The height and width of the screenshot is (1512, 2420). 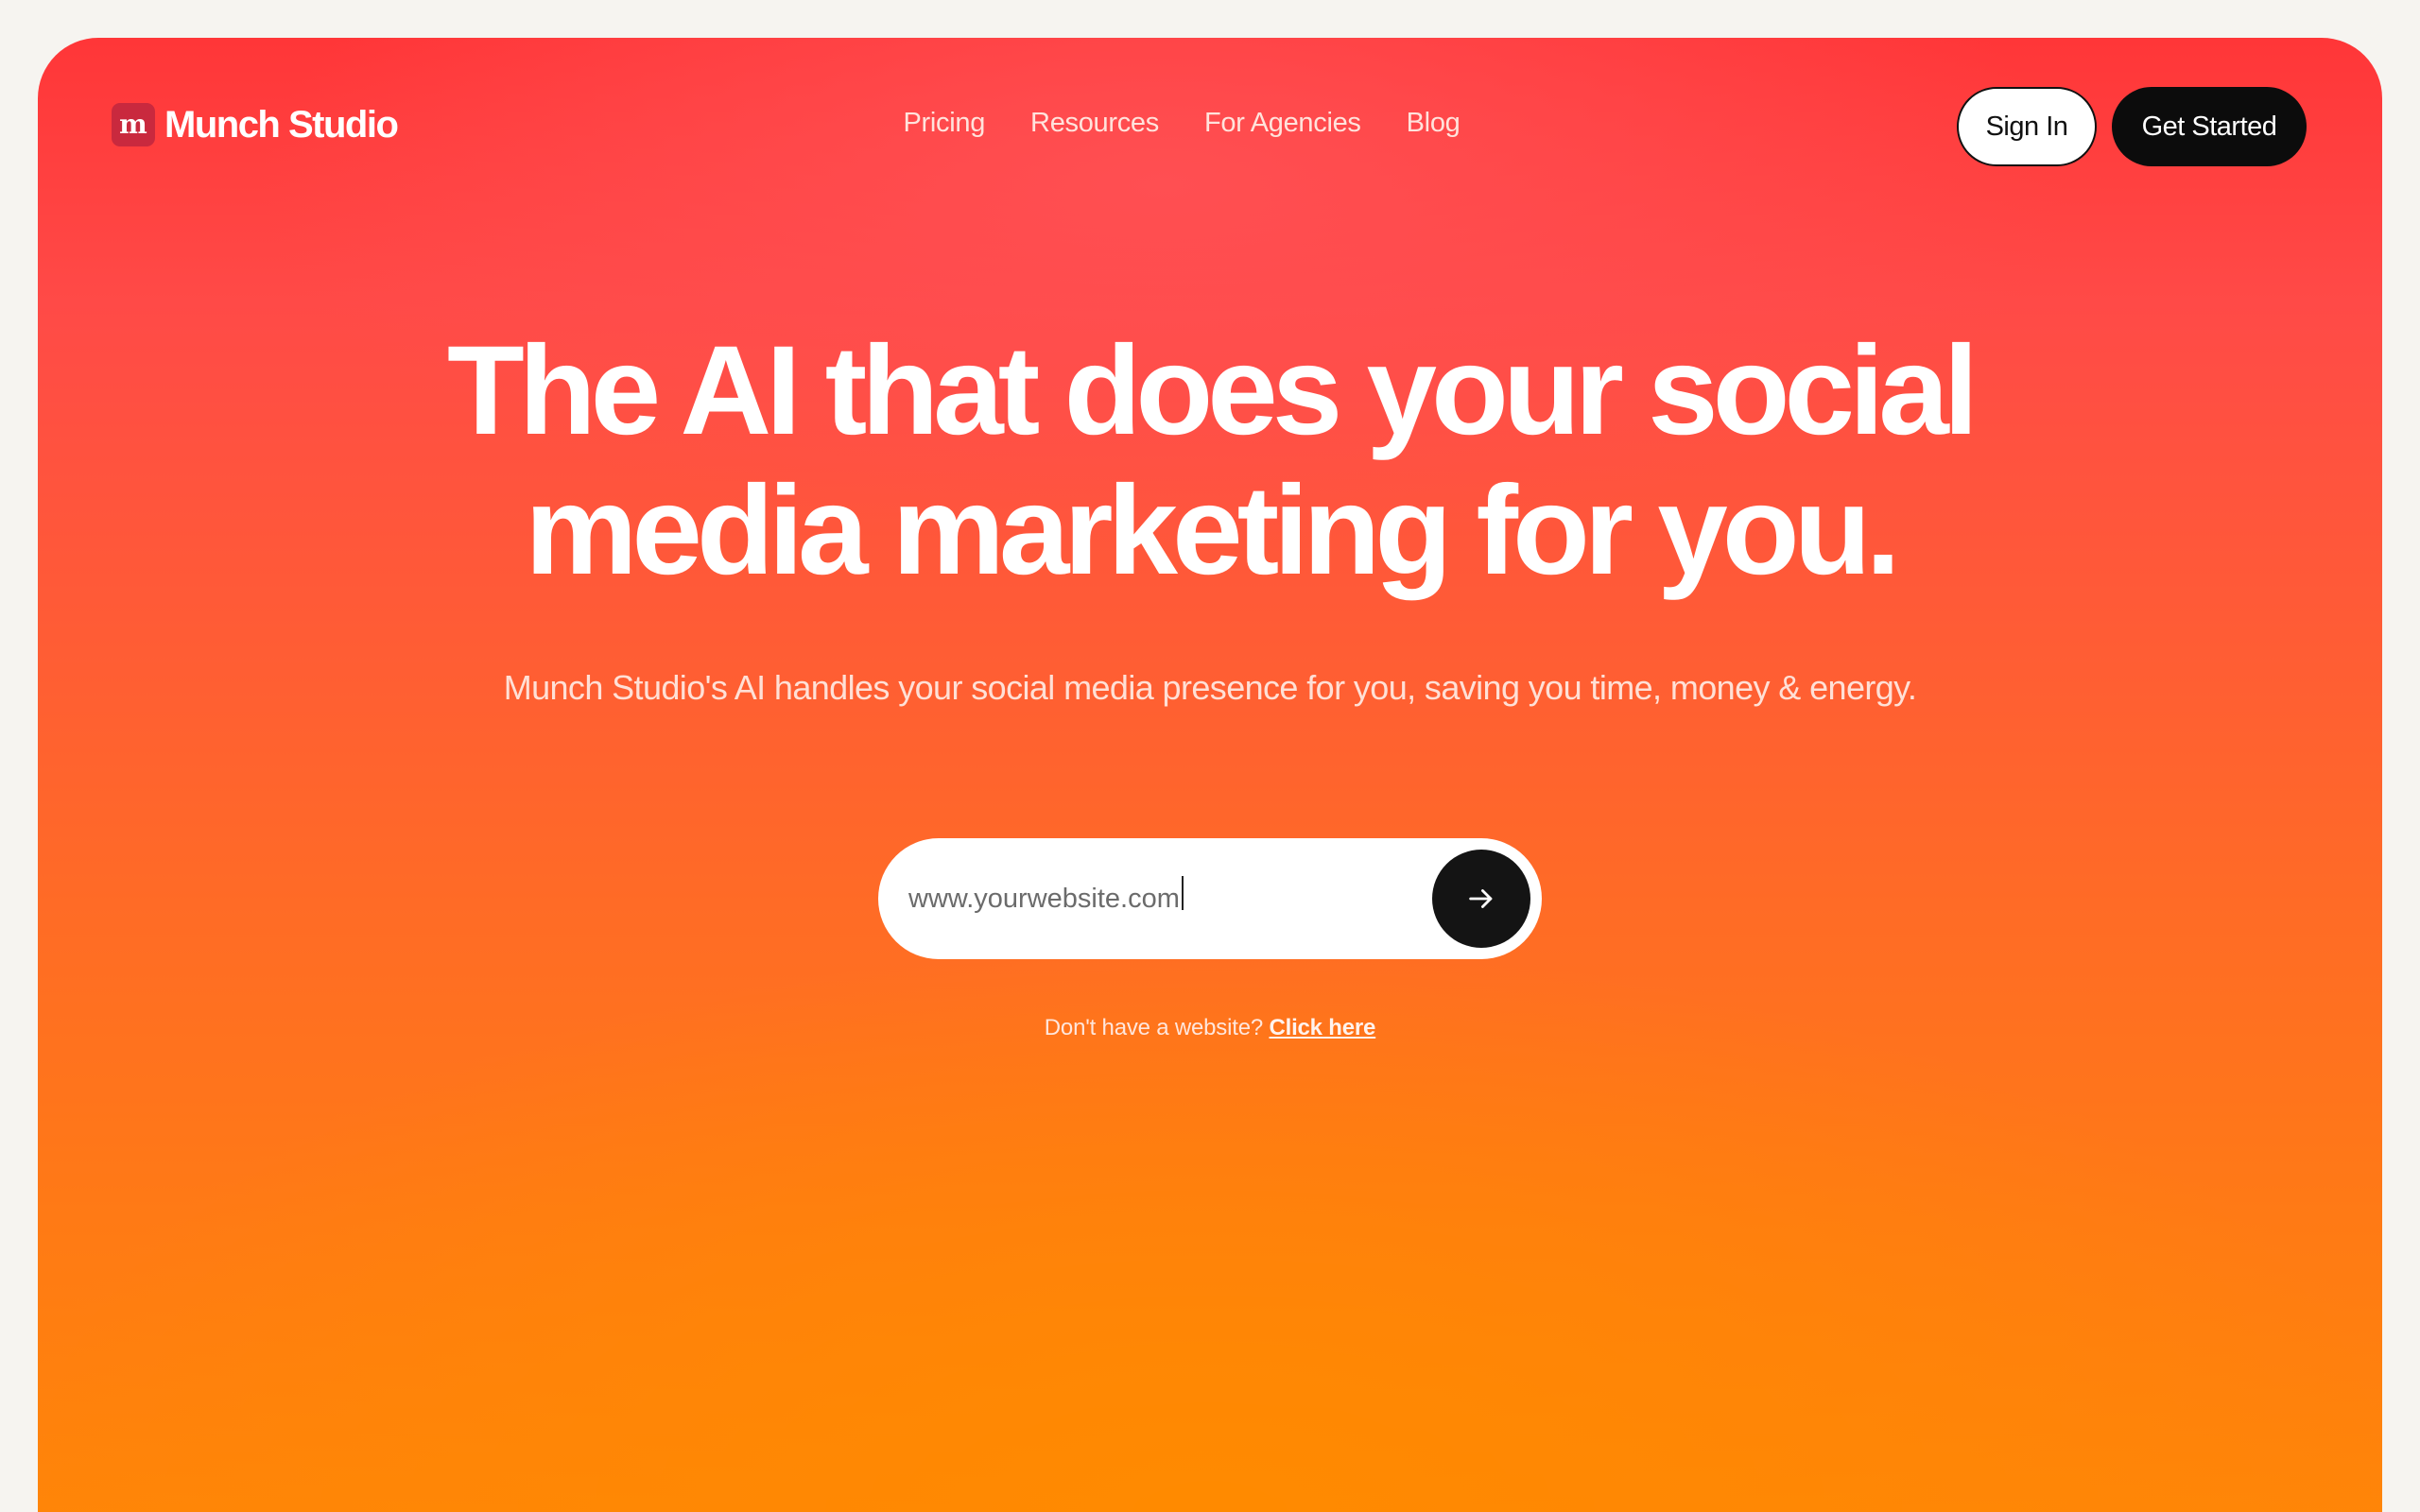 What do you see at coordinates (1322, 1027) in the screenshot?
I see `click-here-link: Click here` at bounding box center [1322, 1027].